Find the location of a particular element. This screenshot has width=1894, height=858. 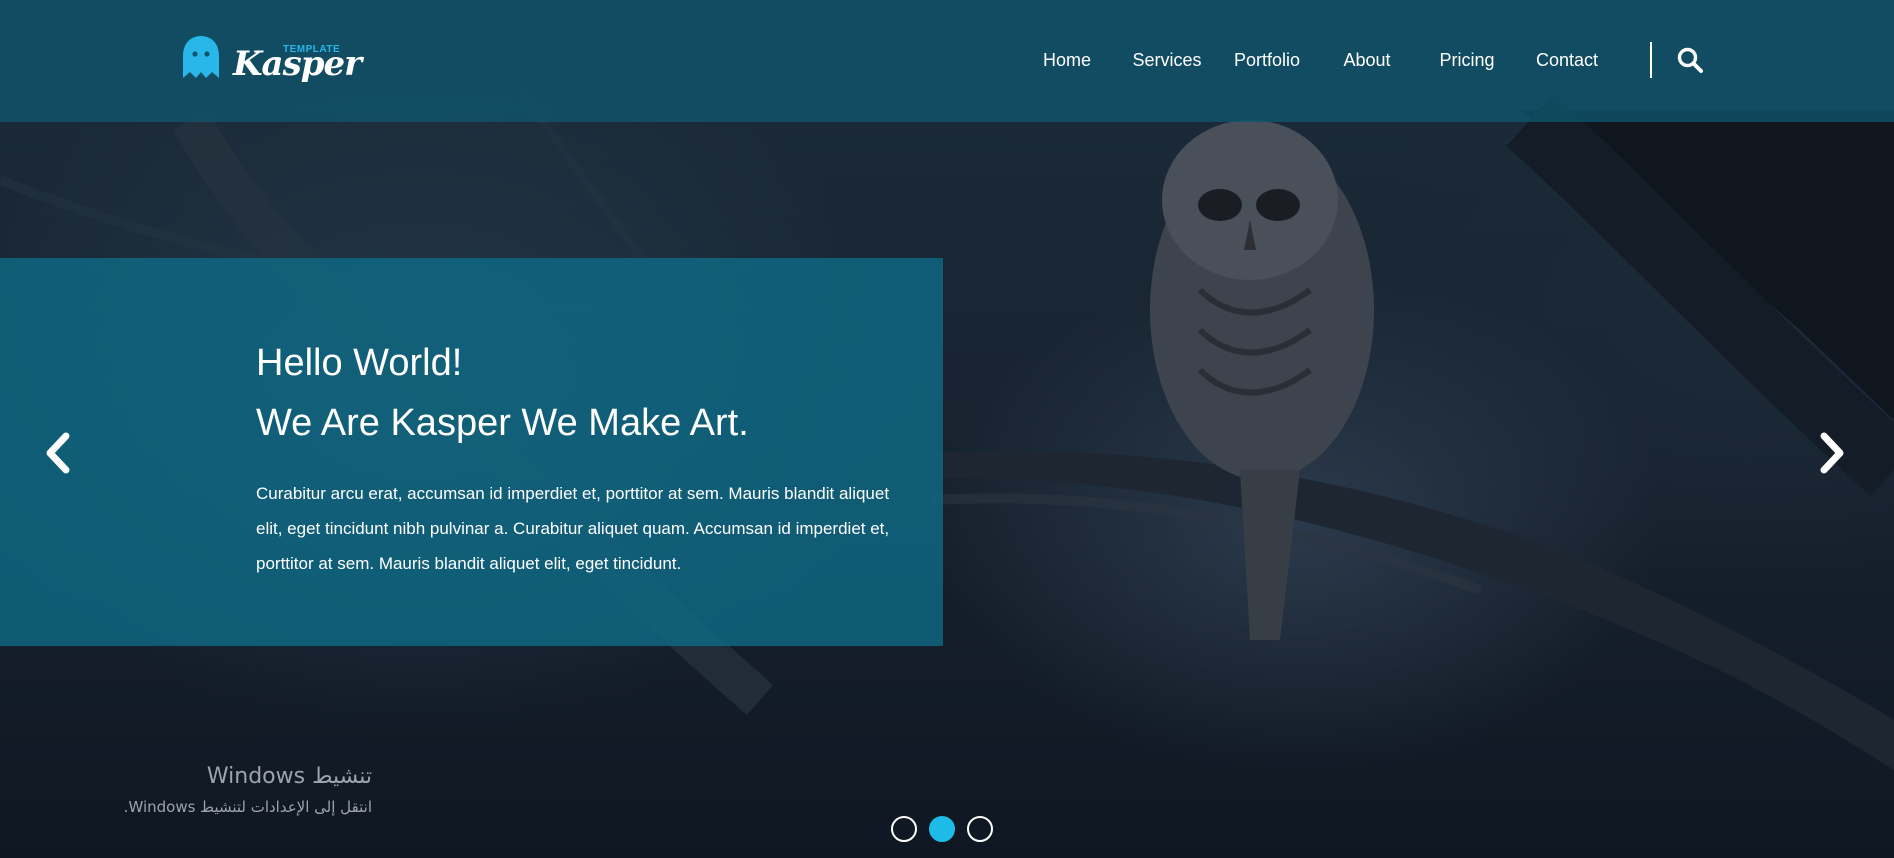

slider-dots is located at coordinates (947, 829).